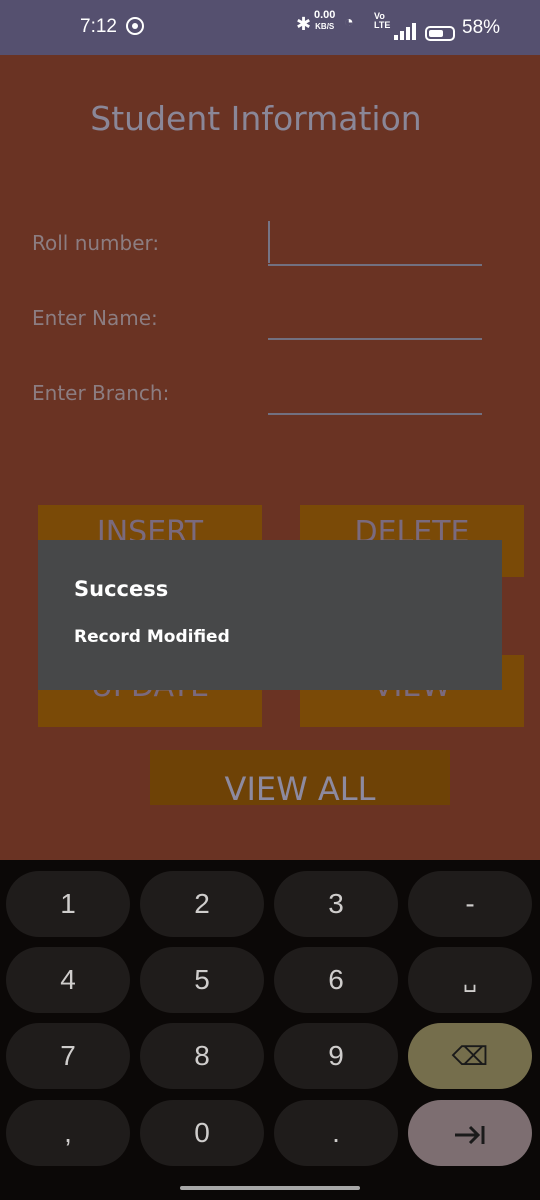 This screenshot has width=540, height=1200. I want to click on key-1: 1, so click(68, 904).